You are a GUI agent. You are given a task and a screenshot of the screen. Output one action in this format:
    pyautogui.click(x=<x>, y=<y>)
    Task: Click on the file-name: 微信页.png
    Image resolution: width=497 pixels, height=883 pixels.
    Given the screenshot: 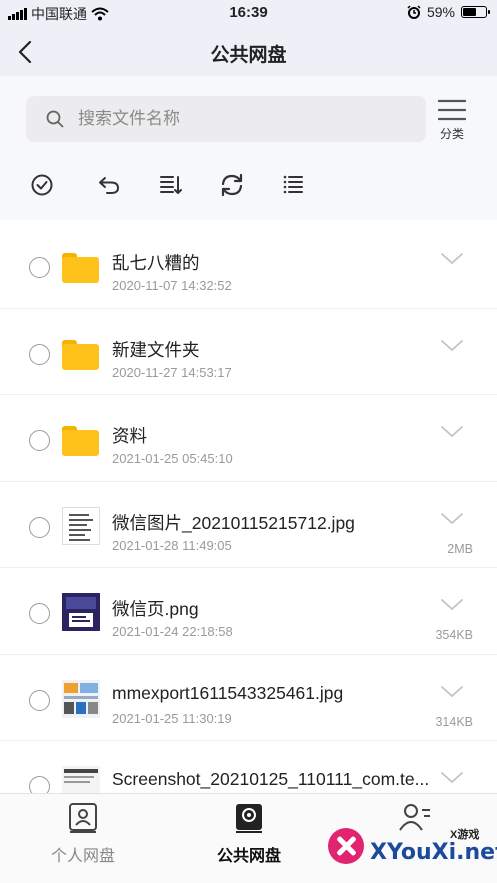 What is the action you would take?
    pyautogui.click(x=155, y=609)
    